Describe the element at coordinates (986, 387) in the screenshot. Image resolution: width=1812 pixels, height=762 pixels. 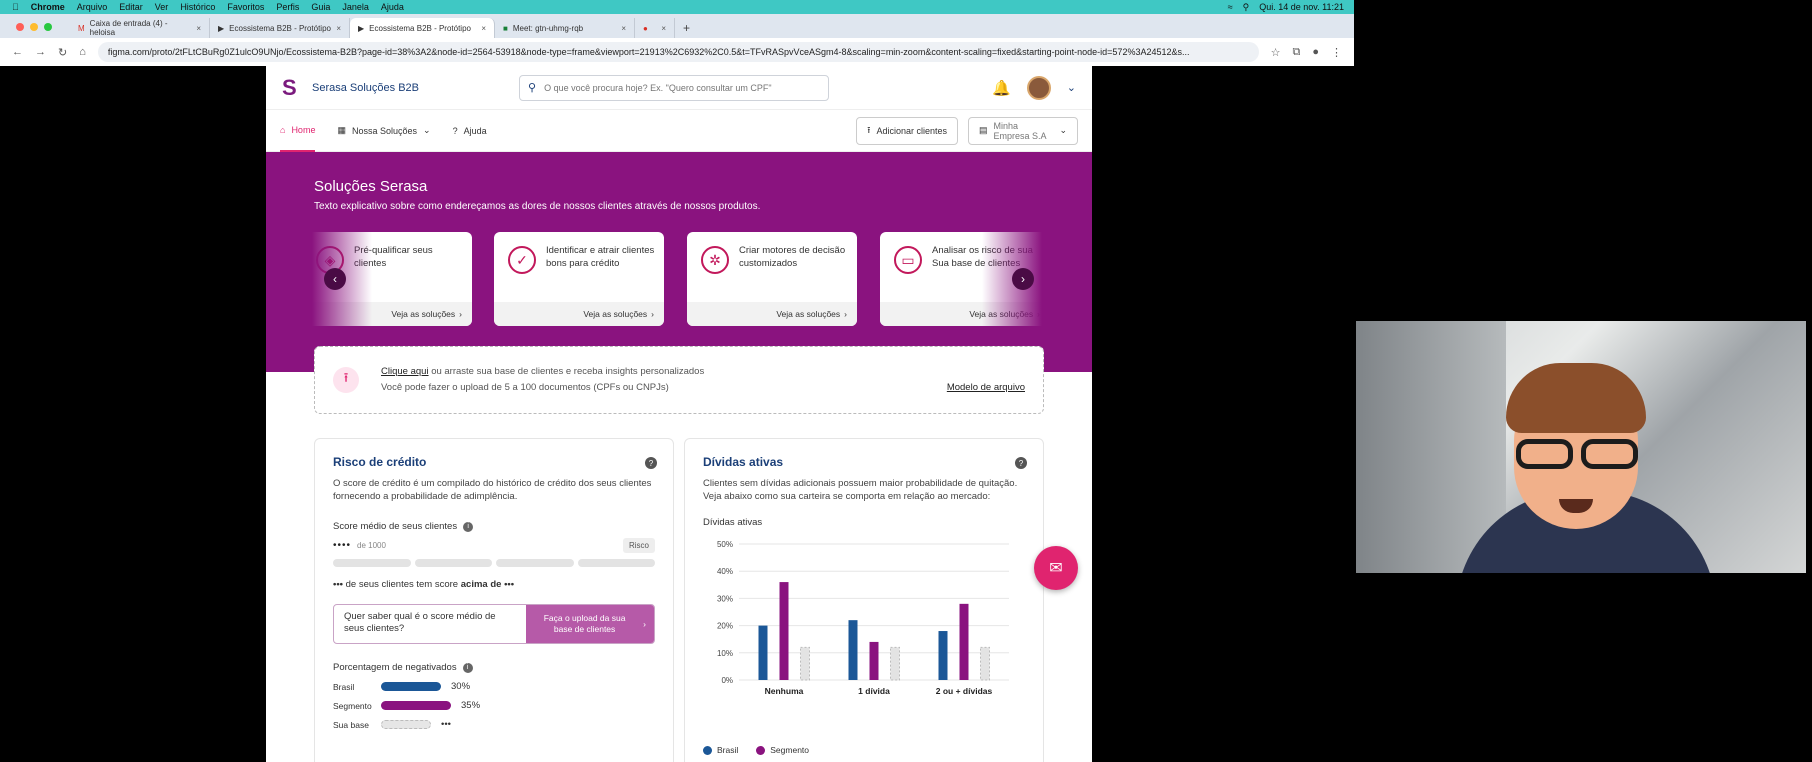
I see `file-model-link: Modelo de arquivo` at that location.